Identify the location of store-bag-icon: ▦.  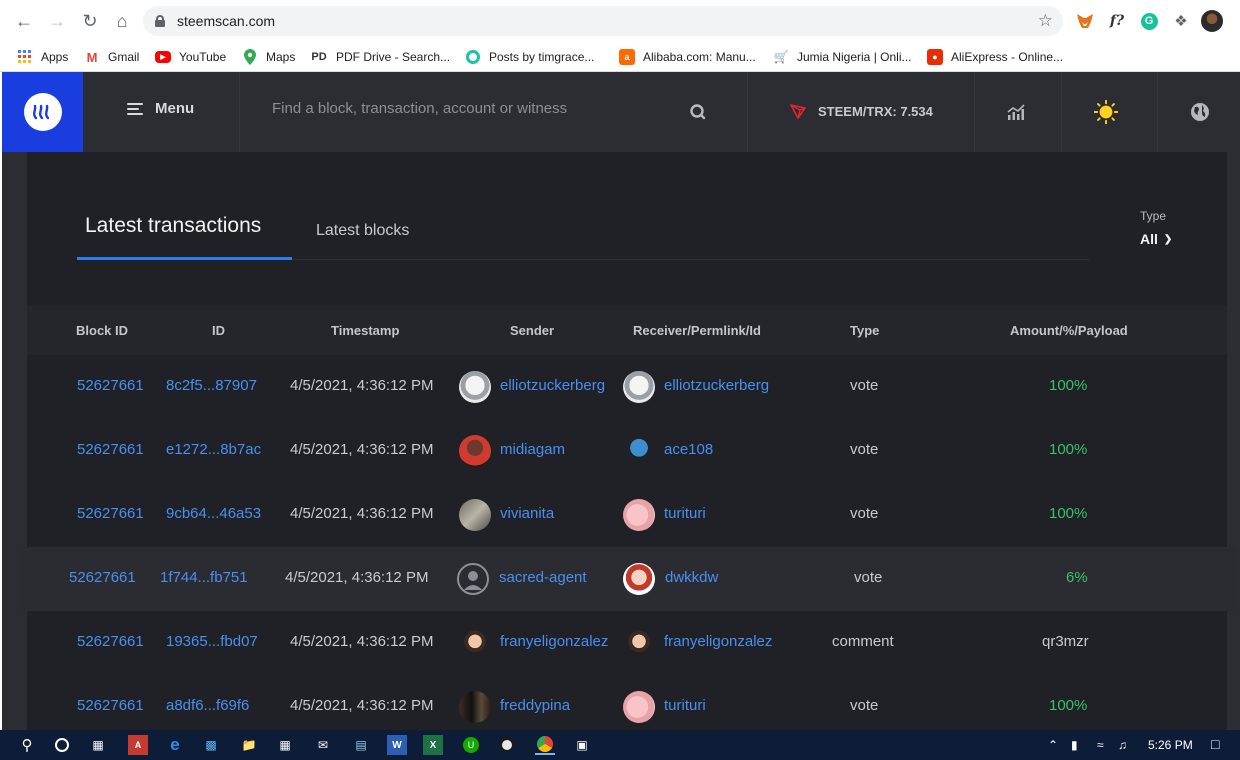
(285, 745).